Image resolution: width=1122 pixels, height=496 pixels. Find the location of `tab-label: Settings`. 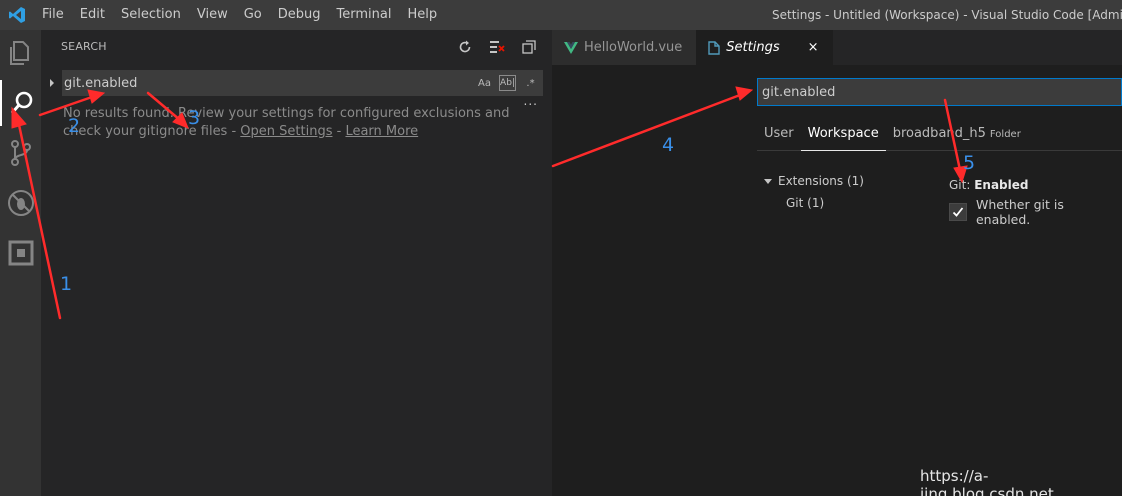

tab-label: Settings is located at coordinates (753, 47).